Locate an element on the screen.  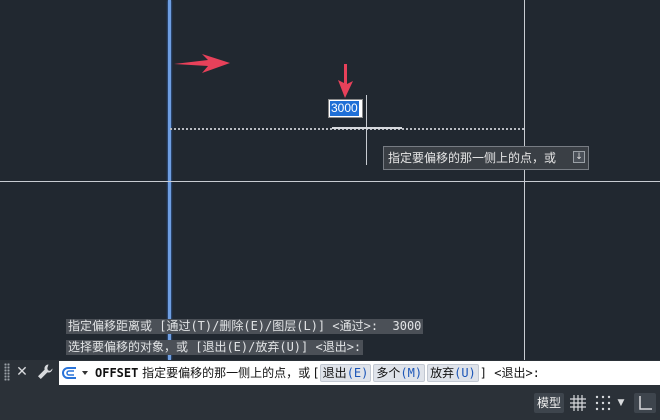
chevron-down-icon: ▼ is located at coordinates (621, 403).